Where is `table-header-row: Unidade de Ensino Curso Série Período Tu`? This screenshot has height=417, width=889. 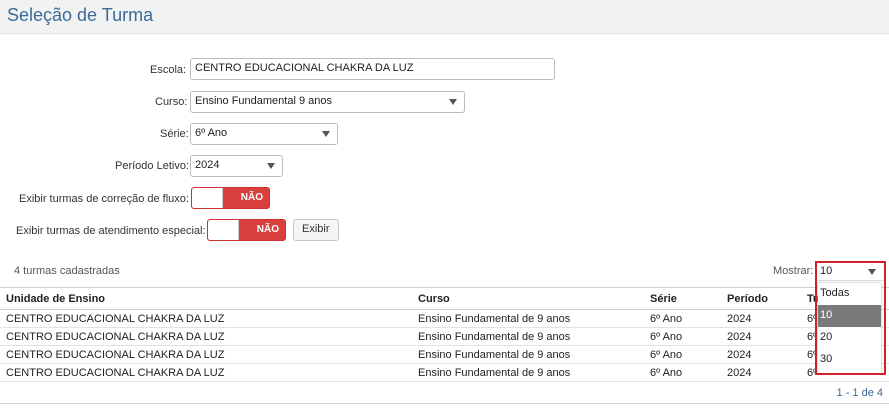 table-header-row: Unidade de Ensino Curso Série Período Tu is located at coordinates (444, 298).